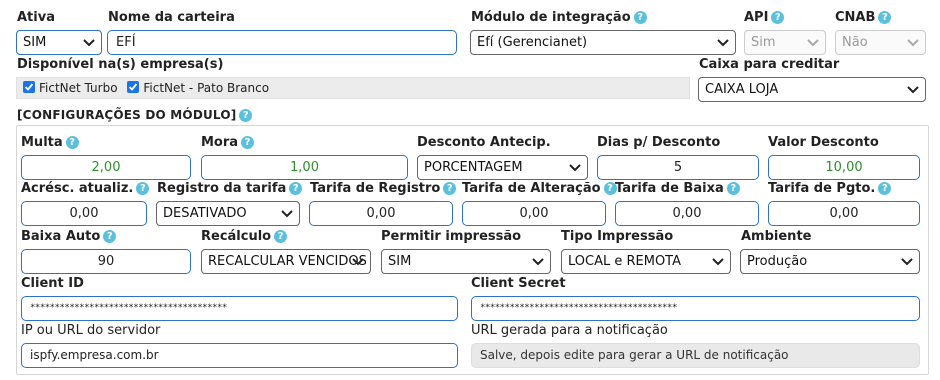 Image resolution: width=940 pixels, height=380 pixels. Describe the element at coordinates (466, 261) in the screenshot. I see `permitir-impressao-select: SIM` at that location.